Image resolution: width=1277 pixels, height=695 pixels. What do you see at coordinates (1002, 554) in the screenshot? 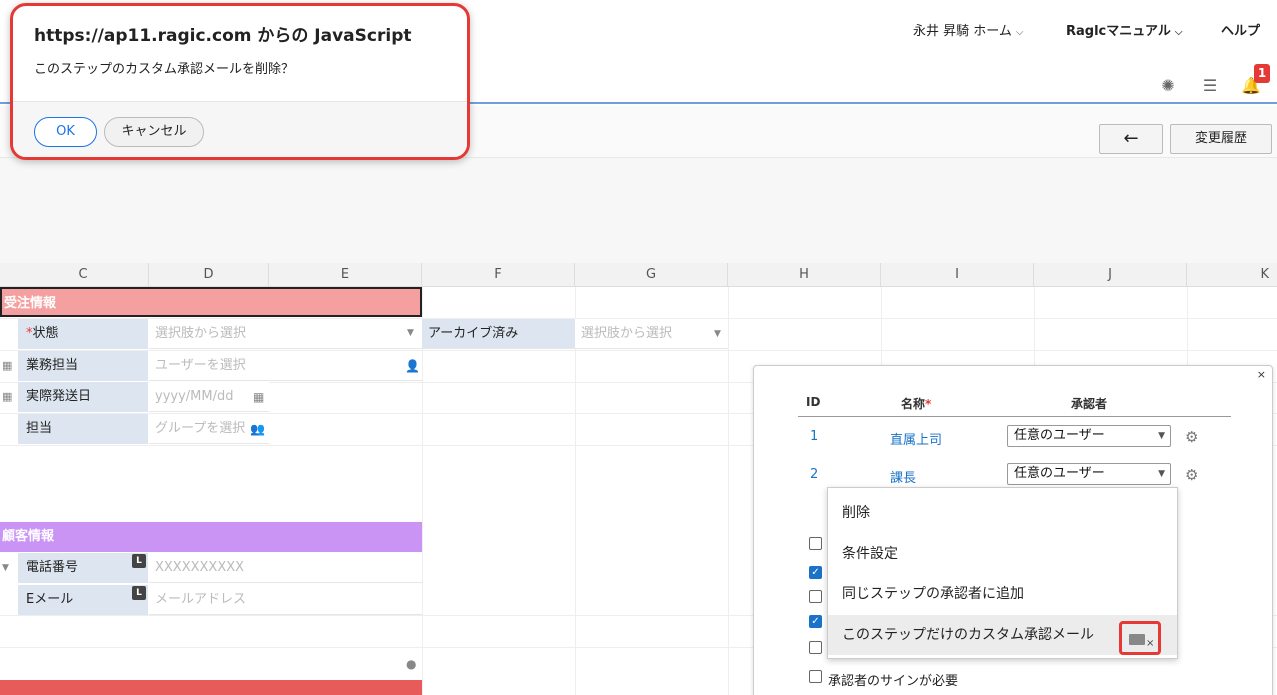
I see `menu-item-conditions: 条件設定` at bounding box center [1002, 554].